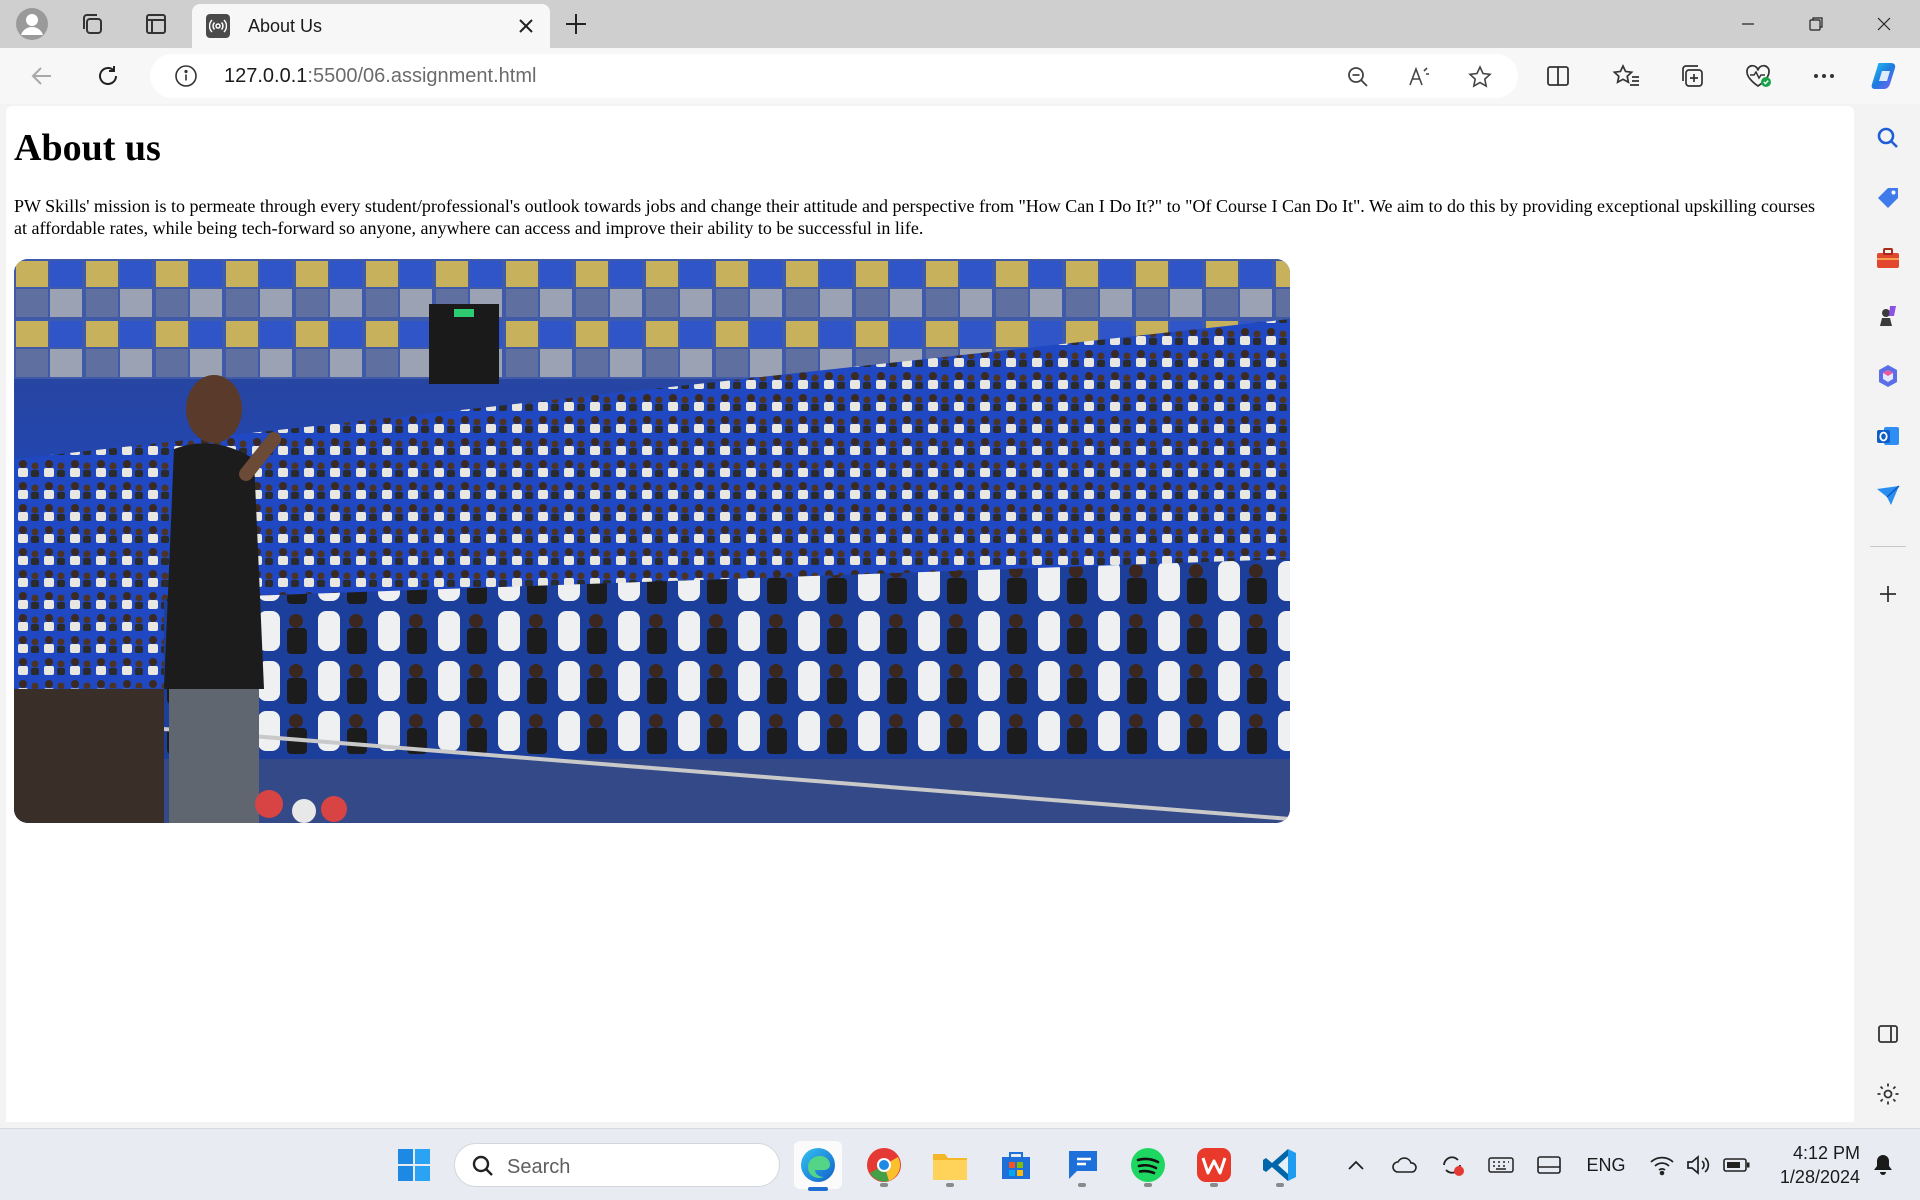 This screenshot has width=1920, height=1200. Describe the element at coordinates (1888, 198) in the screenshot. I see `shopping-icon` at that location.